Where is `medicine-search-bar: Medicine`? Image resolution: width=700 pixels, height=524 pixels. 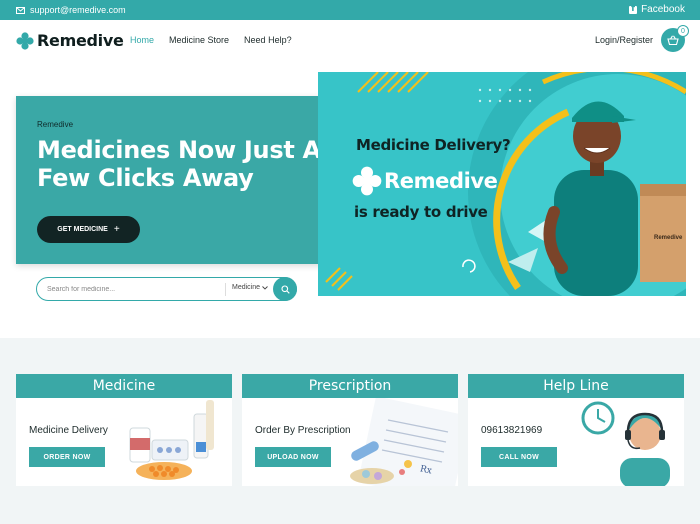
medicine-search-bar: Medicine is located at coordinates (166, 289).